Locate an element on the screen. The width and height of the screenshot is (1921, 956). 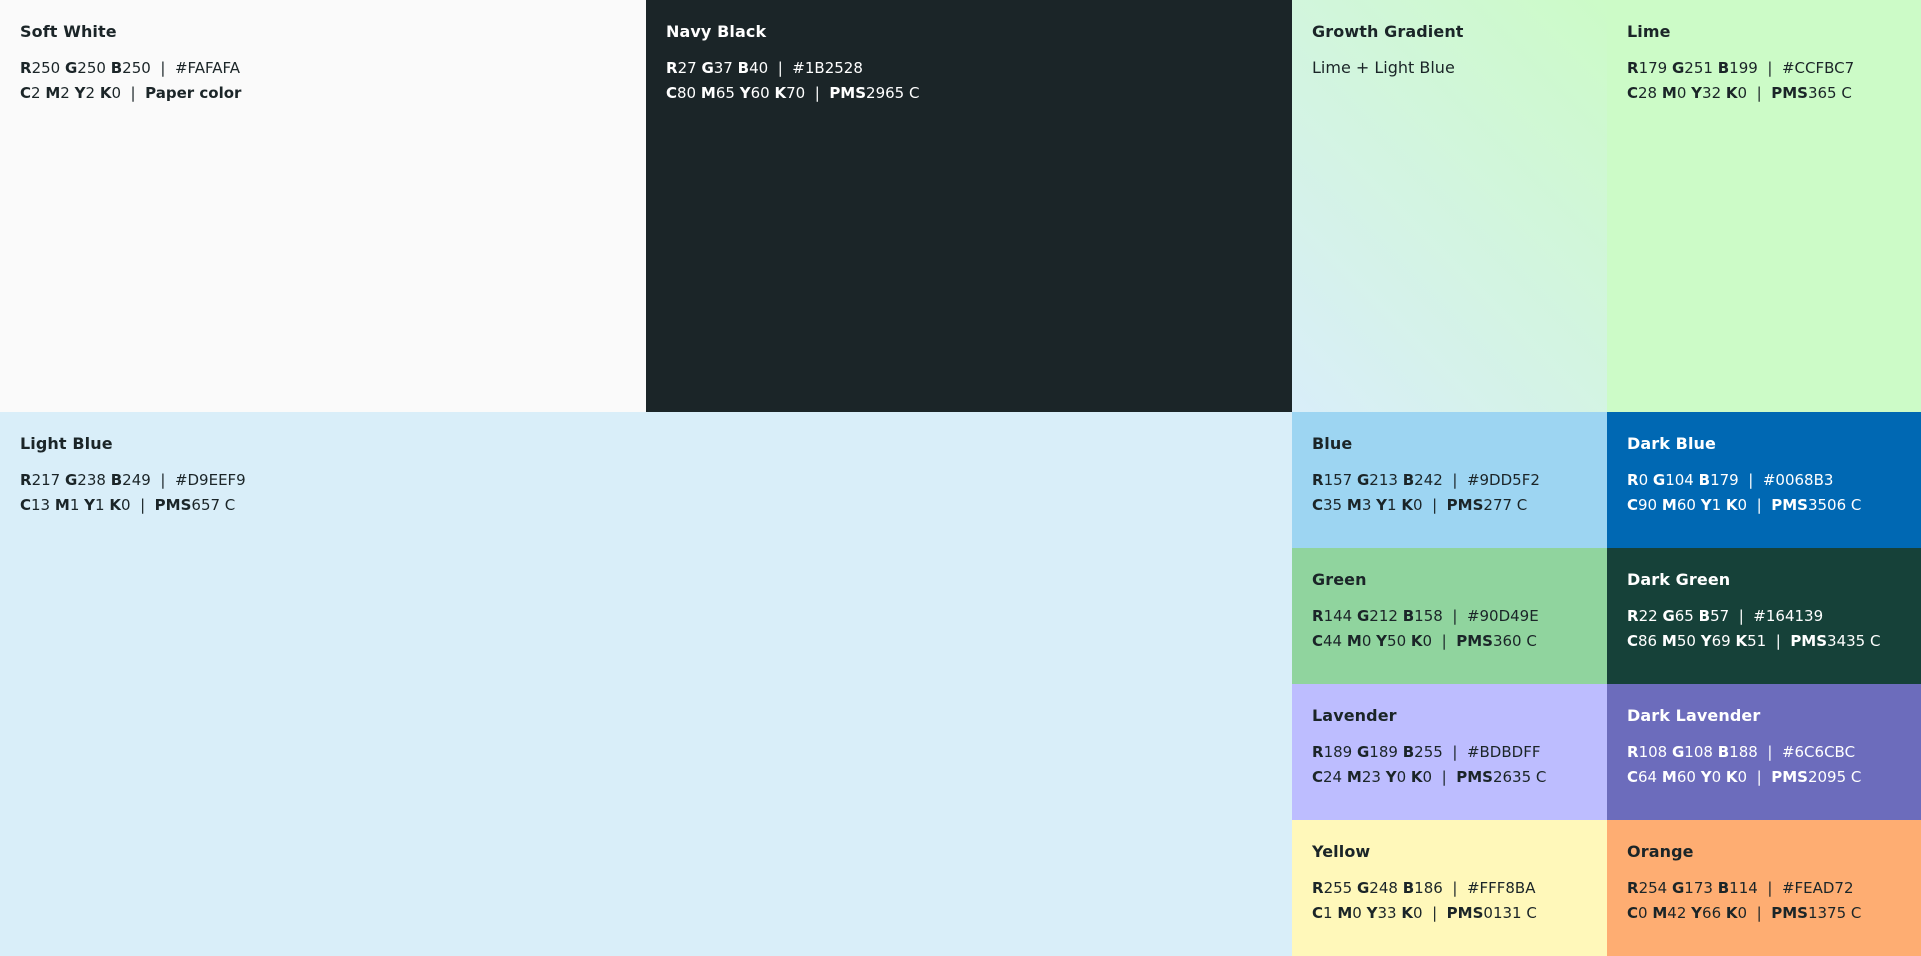
cmyk-line: C2 M2 Y2 K0 | Paper color is located at coordinates (131, 93).